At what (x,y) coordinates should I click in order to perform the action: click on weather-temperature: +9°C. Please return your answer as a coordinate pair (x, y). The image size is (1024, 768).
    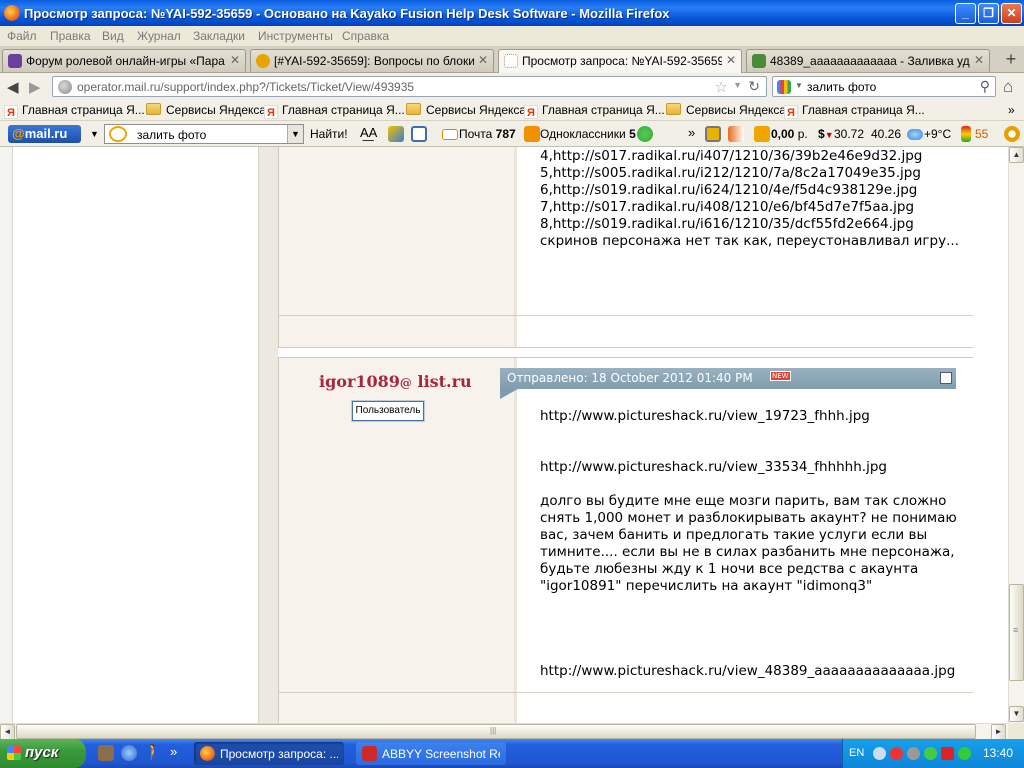
    Looking at the image, I should click on (937, 134).